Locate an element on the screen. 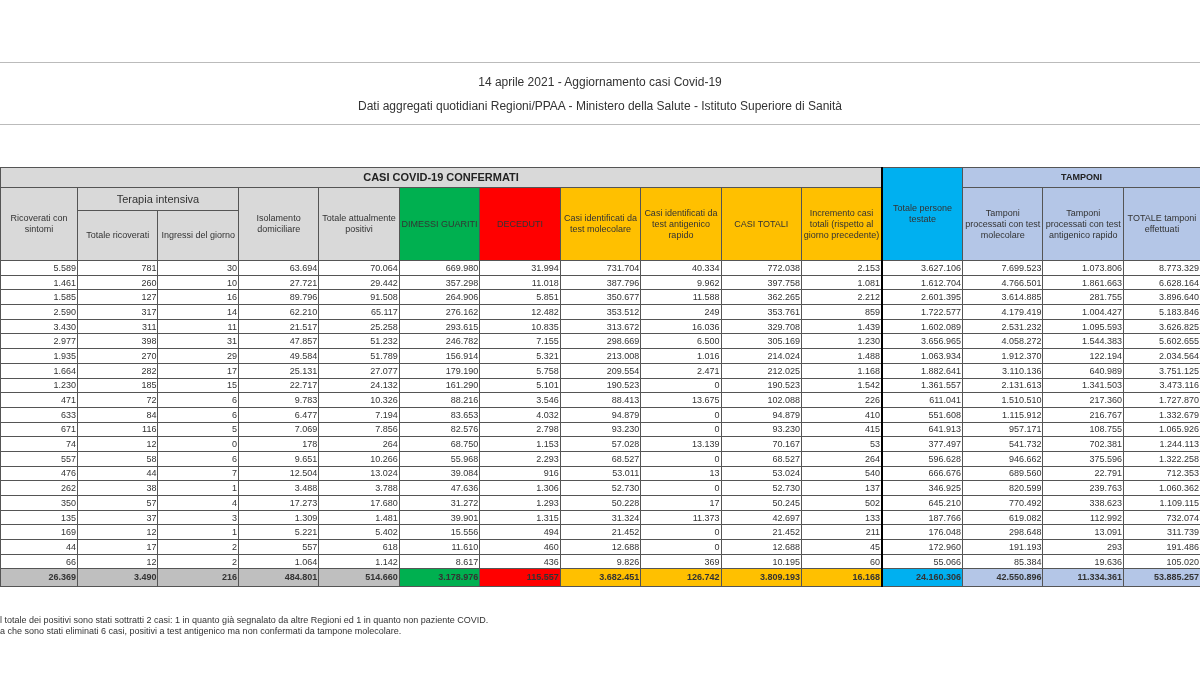  table-cell: 260 is located at coordinates (117, 282).